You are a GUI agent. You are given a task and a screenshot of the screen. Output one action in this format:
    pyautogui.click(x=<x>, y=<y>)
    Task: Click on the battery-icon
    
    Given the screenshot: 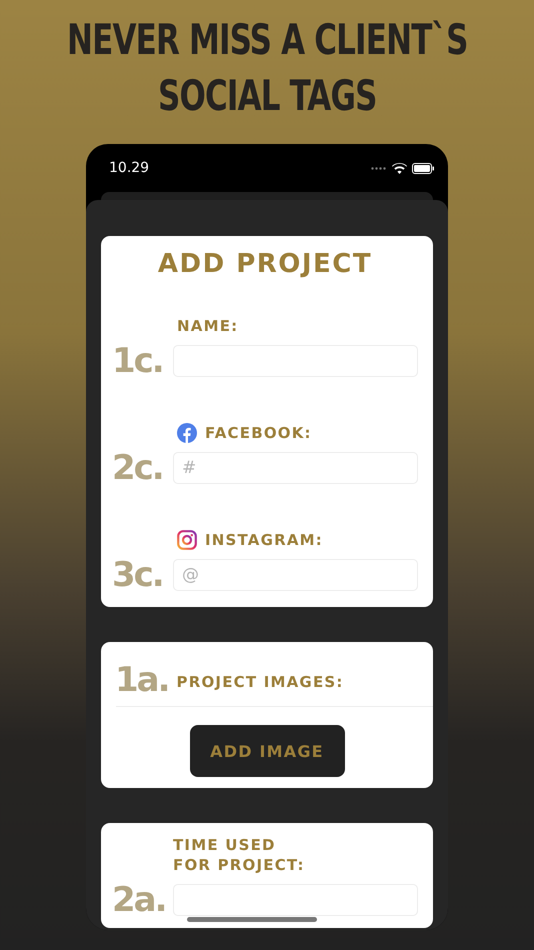 What is the action you would take?
    pyautogui.click(x=423, y=168)
    